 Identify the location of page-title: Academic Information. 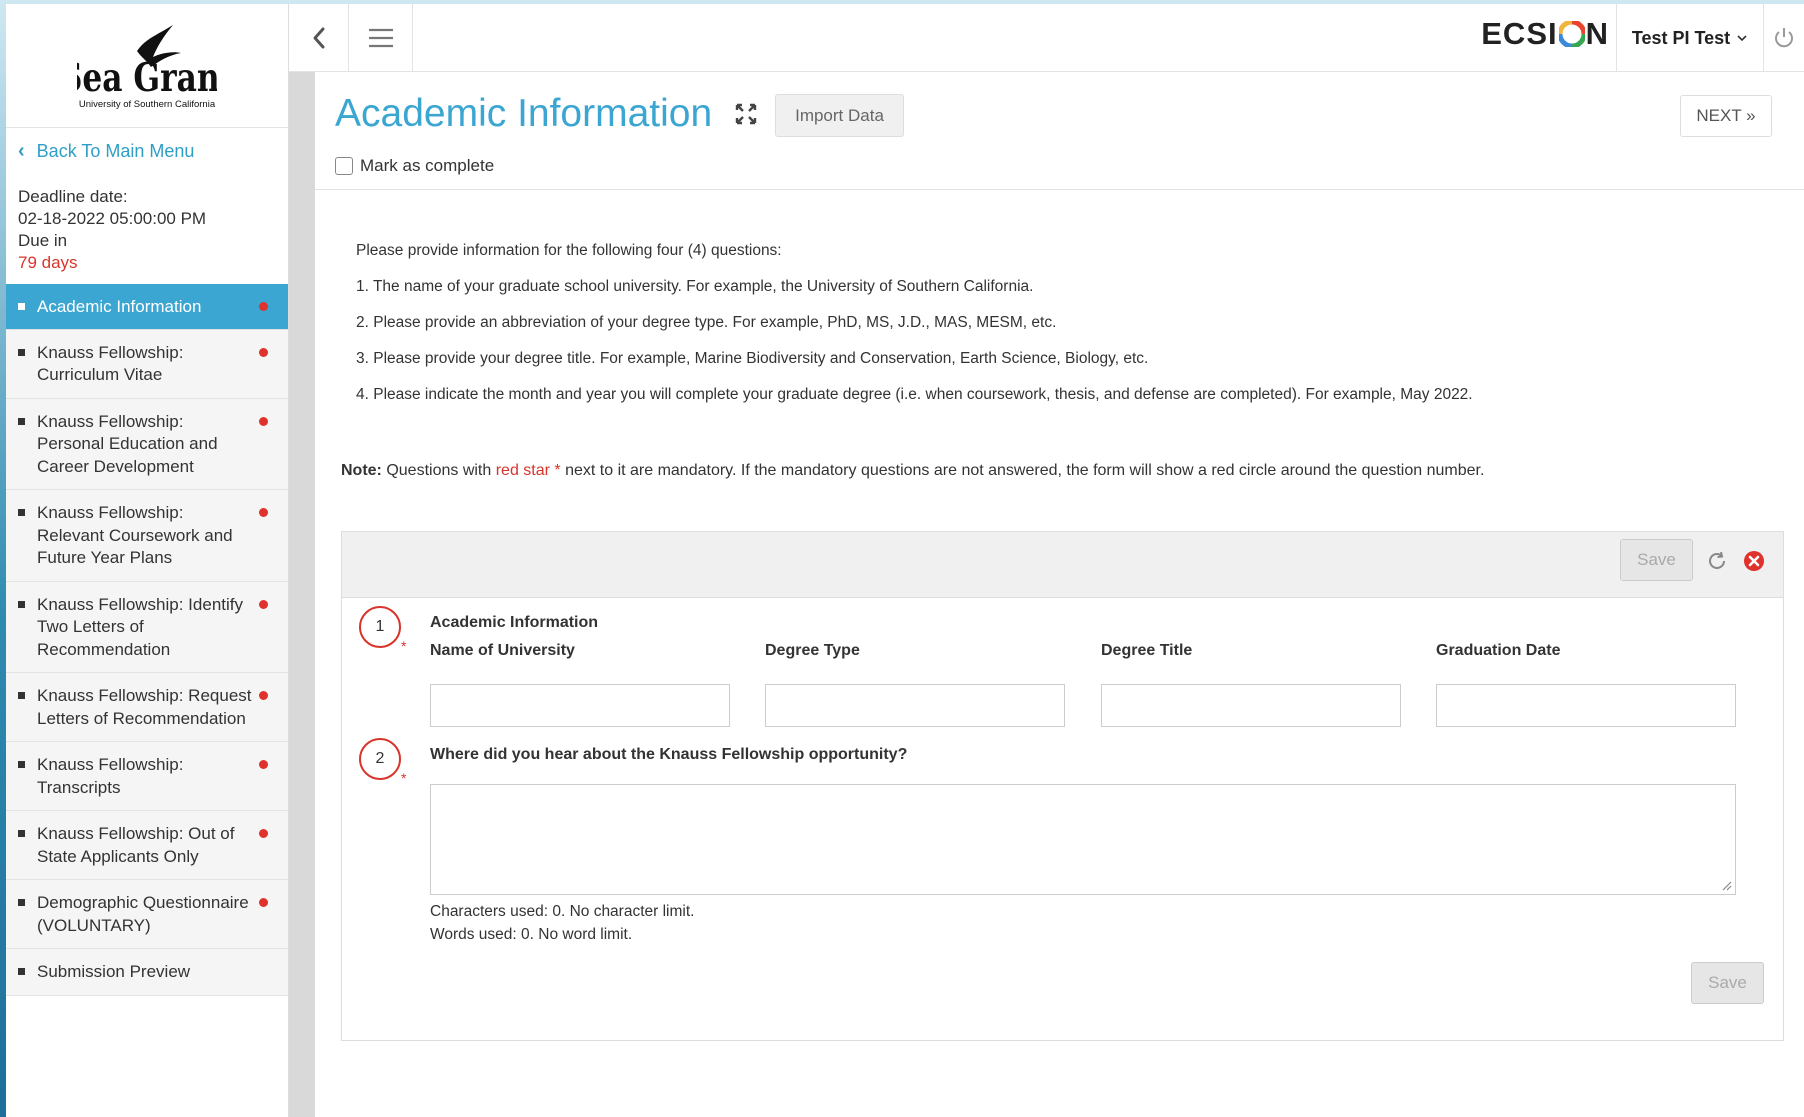
(524, 113).